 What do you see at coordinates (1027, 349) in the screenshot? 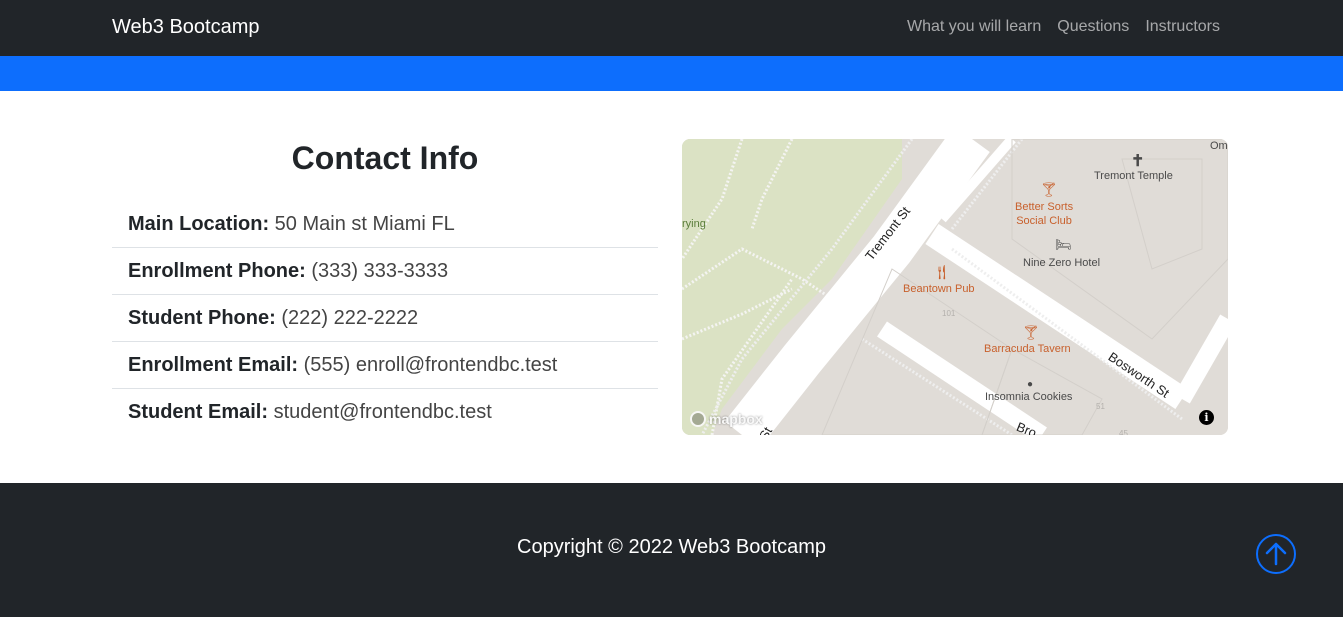
I see `poi-barracuda-tavern: Barracuda Tavern` at bounding box center [1027, 349].